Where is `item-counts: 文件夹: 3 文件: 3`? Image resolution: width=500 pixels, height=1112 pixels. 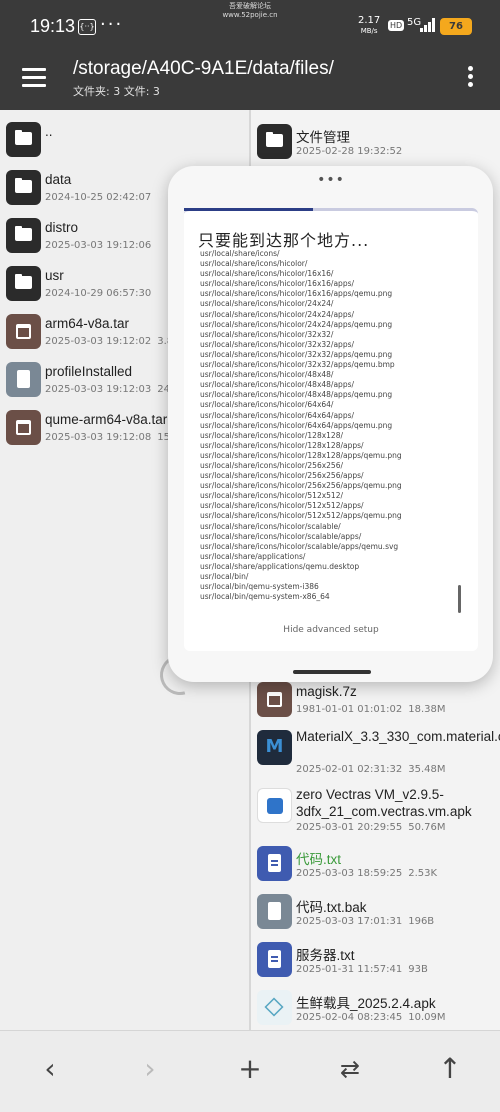
item-counts: 文件夹: 3 文件: 3 is located at coordinates (116, 91).